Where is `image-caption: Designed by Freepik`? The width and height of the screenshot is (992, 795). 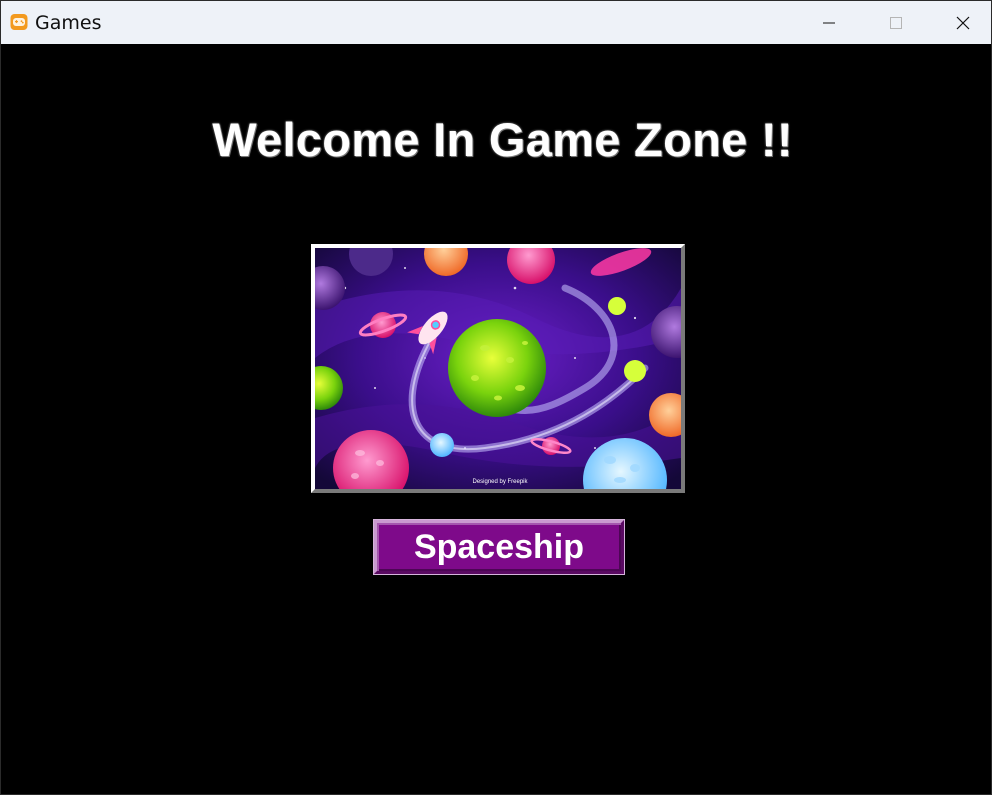
image-caption: Designed by Freepik is located at coordinates (500, 482).